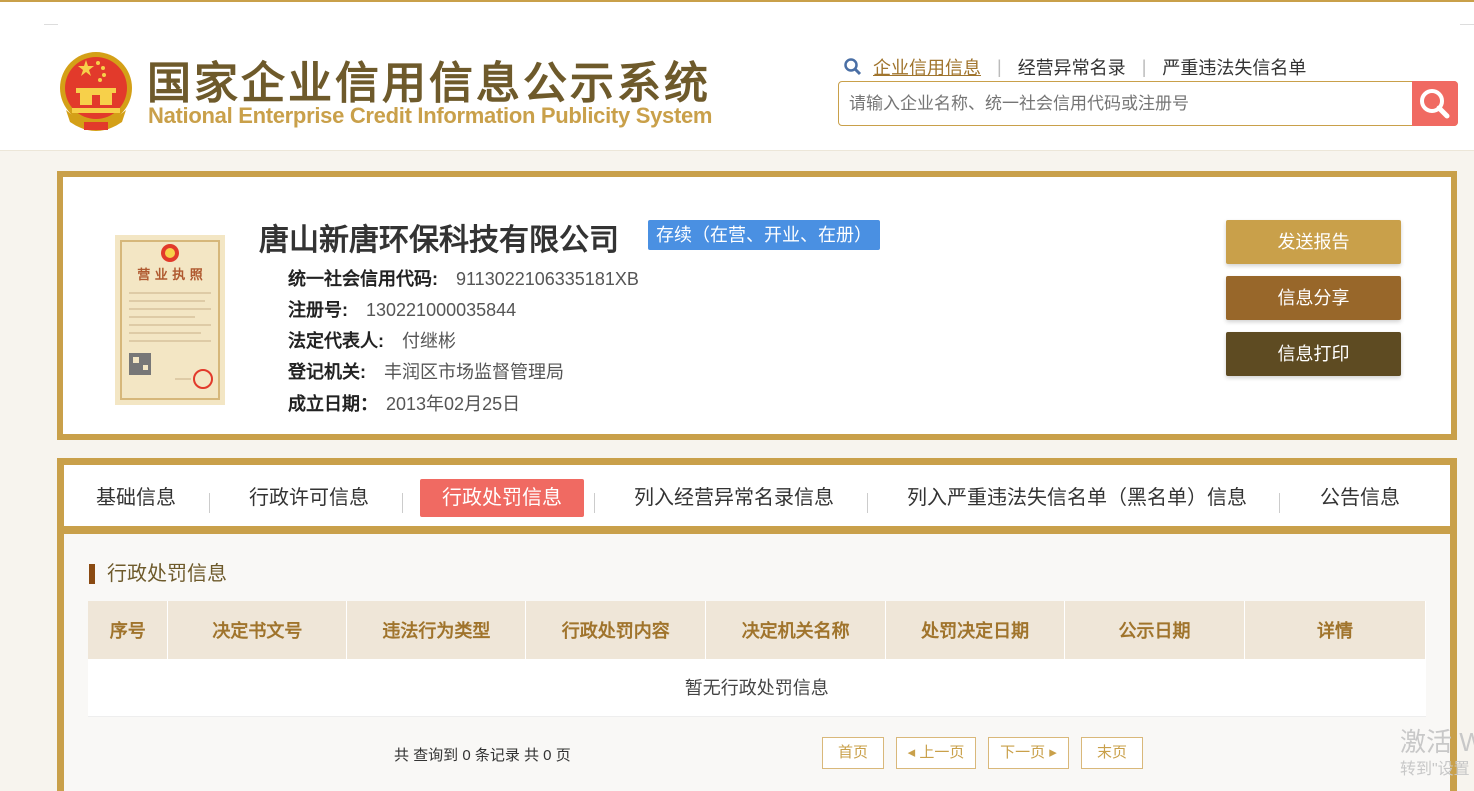 This screenshot has width=1474, height=791. Describe the element at coordinates (1313, 354) in the screenshot. I see `print-info-button: 信息打印` at that location.